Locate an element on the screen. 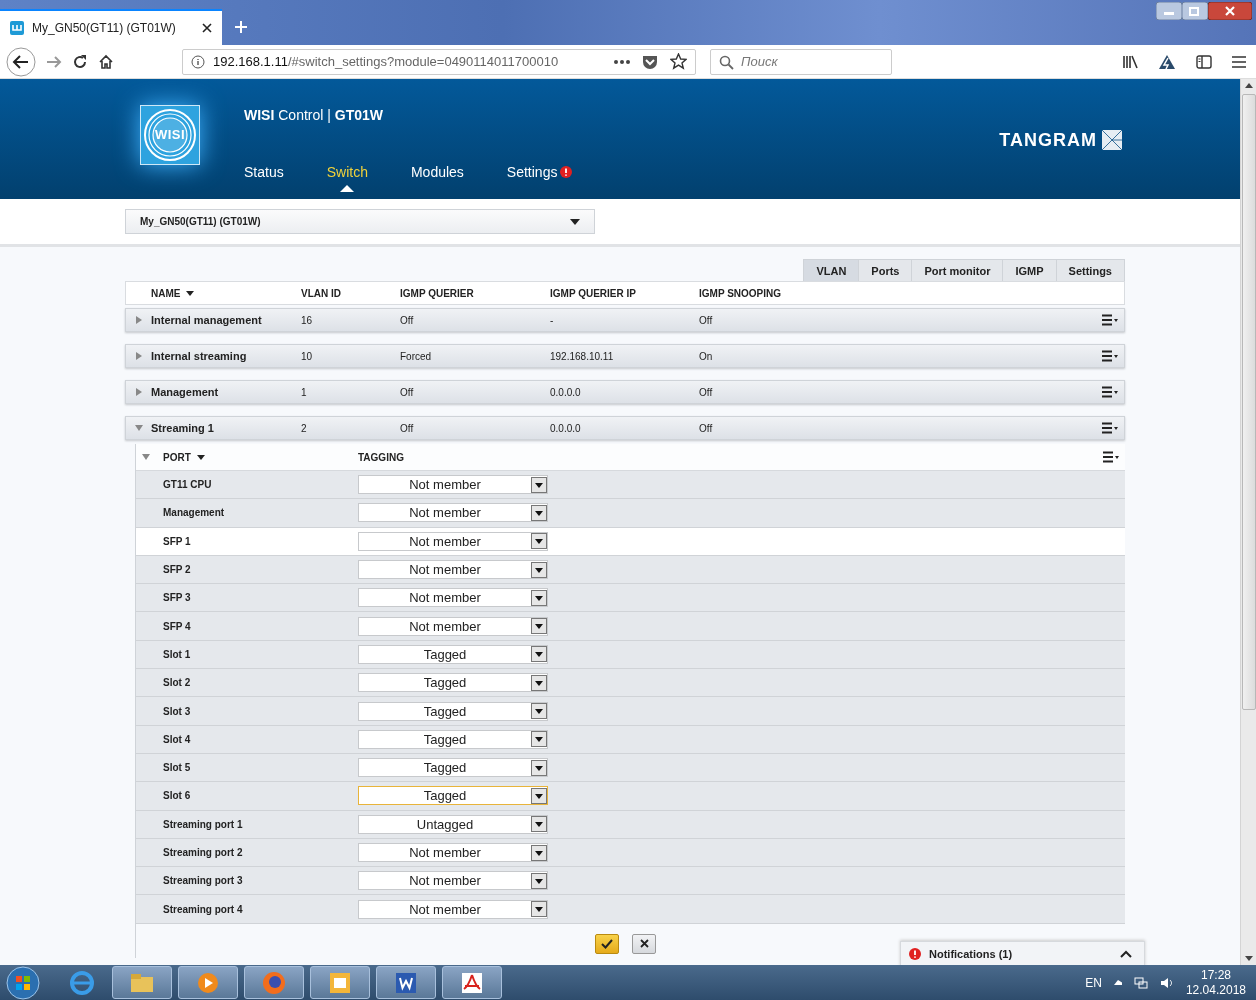 Image resolution: width=1256 pixels, height=1000 pixels. tagging-dropdown: Untagged is located at coordinates (453, 824).